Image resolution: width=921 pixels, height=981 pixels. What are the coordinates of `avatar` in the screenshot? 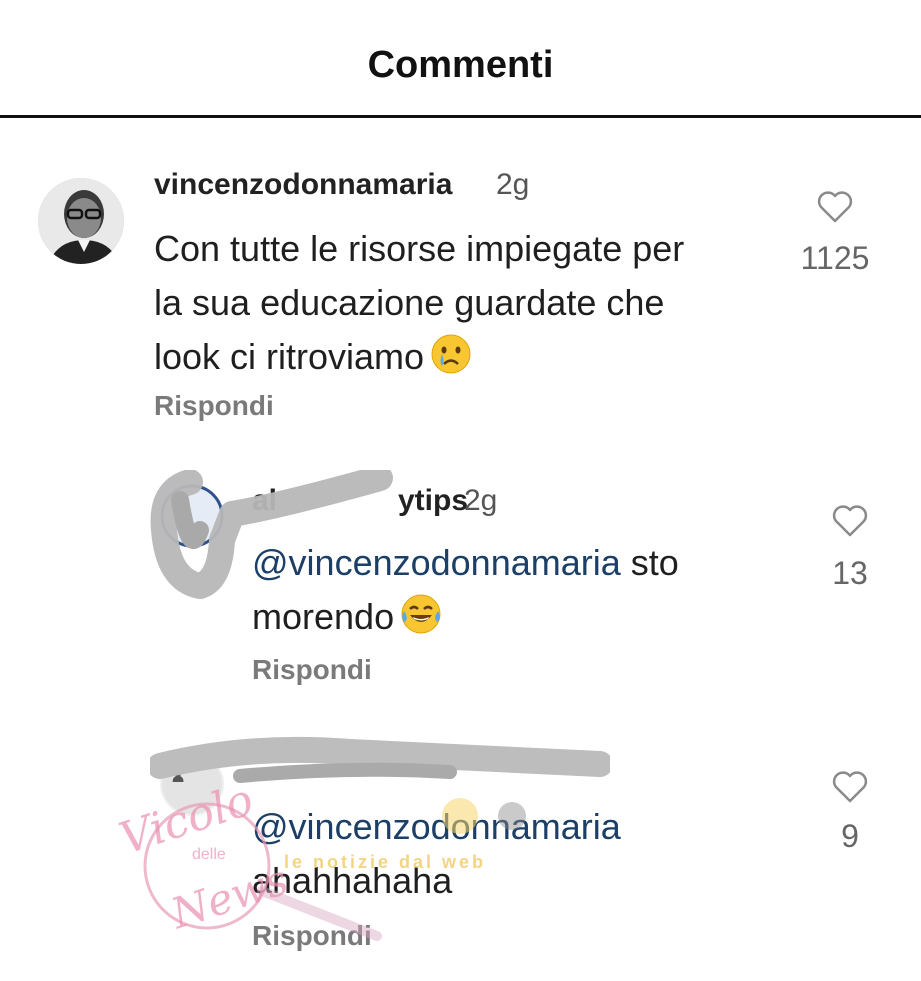 It's located at (81, 221).